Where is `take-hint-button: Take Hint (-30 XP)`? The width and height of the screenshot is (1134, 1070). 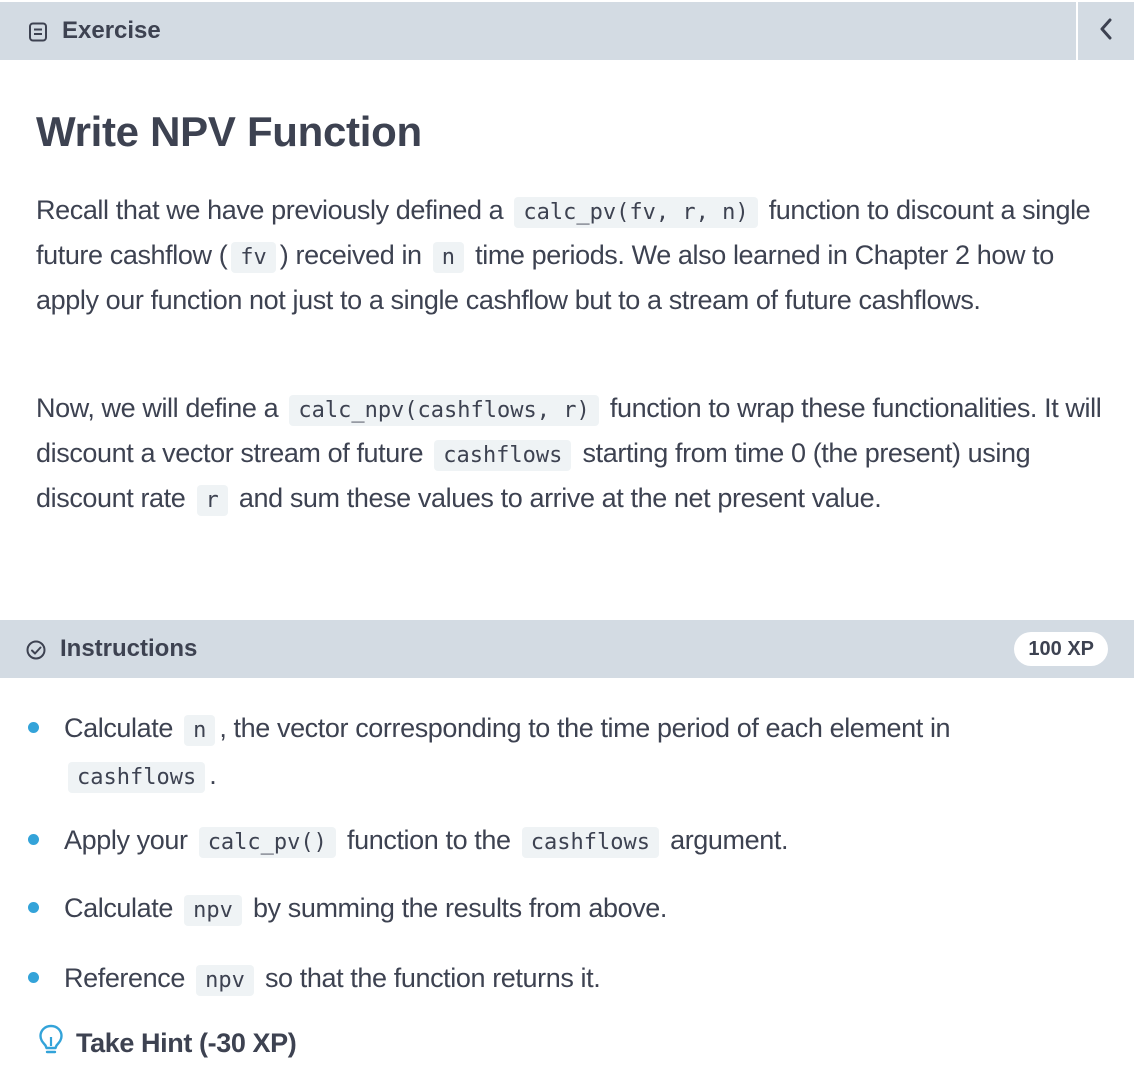
take-hint-button: Take Hint (-30 XP) is located at coordinates (167, 1043).